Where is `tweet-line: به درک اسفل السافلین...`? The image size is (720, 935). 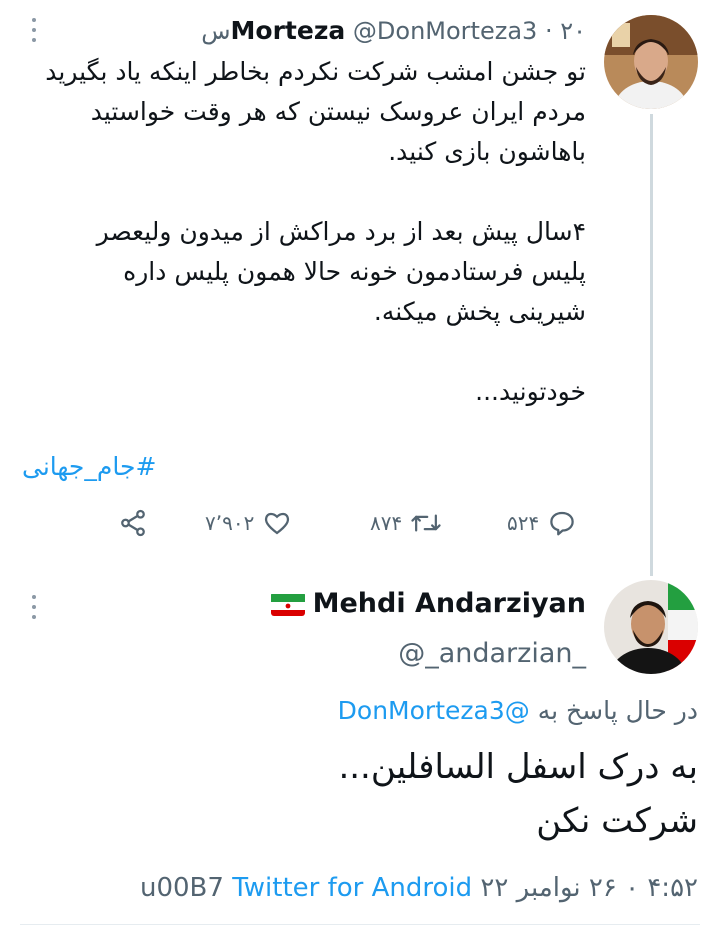 tweet-line: به درک اسفل السافلین... is located at coordinates (518, 767).